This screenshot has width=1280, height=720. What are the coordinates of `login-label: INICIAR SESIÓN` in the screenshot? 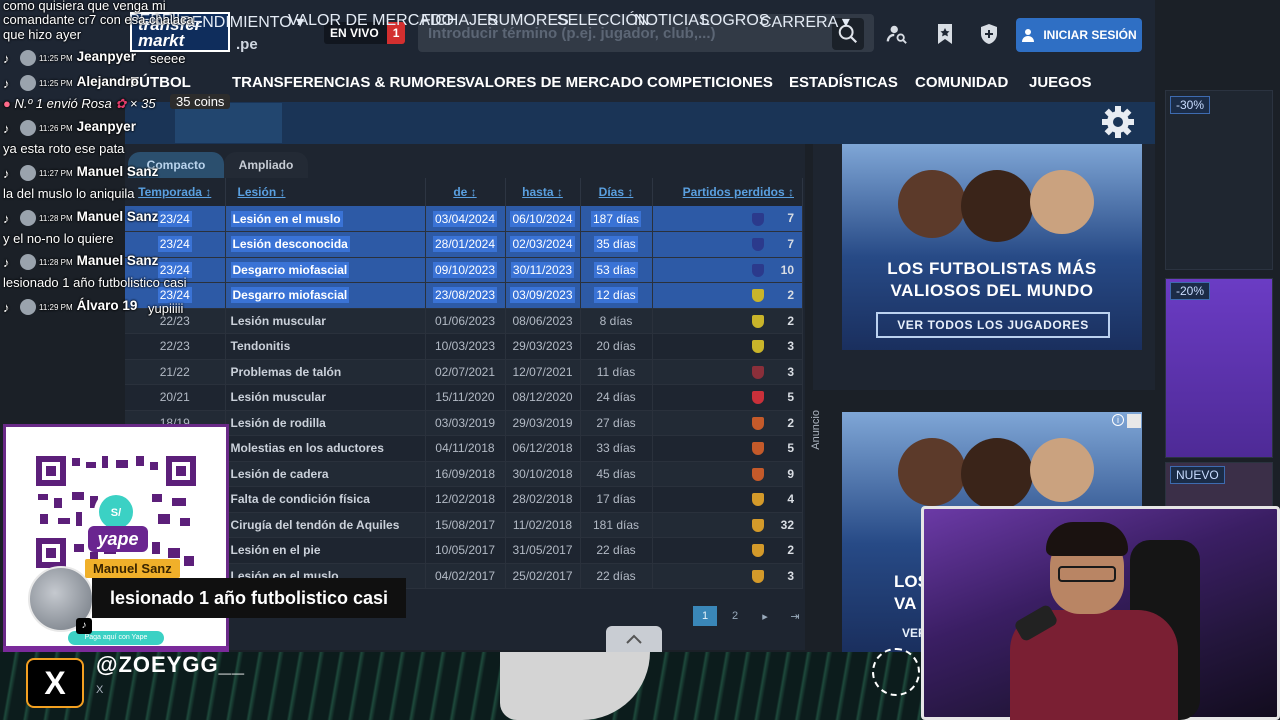 It's located at (1090, 35).